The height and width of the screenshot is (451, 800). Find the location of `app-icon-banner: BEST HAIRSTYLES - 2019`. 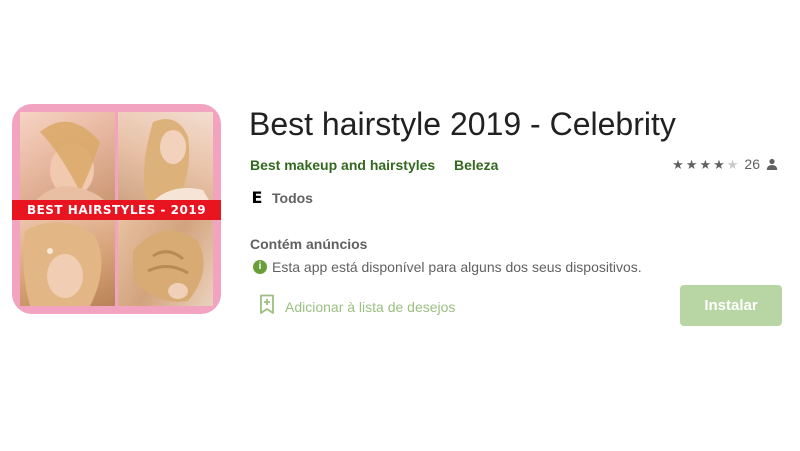

app-icon-banner: BEST HAIRSTYLES - 2019 is located at coordinates (116, 210).